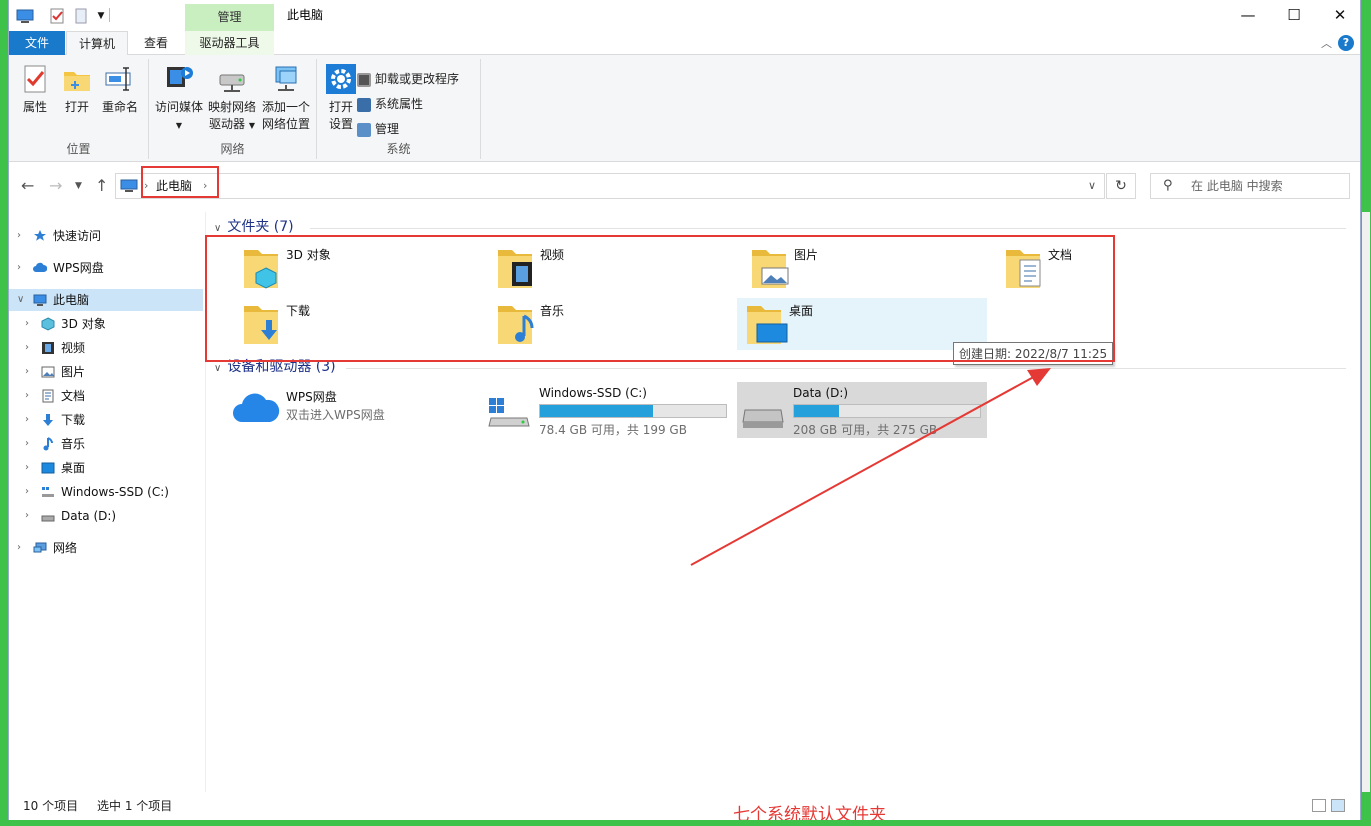 The height and width of the screenshot is (826, 1371). Describe the element at coordinates (48, 468) in the screenshot. I see `desktop-icon` at that location.